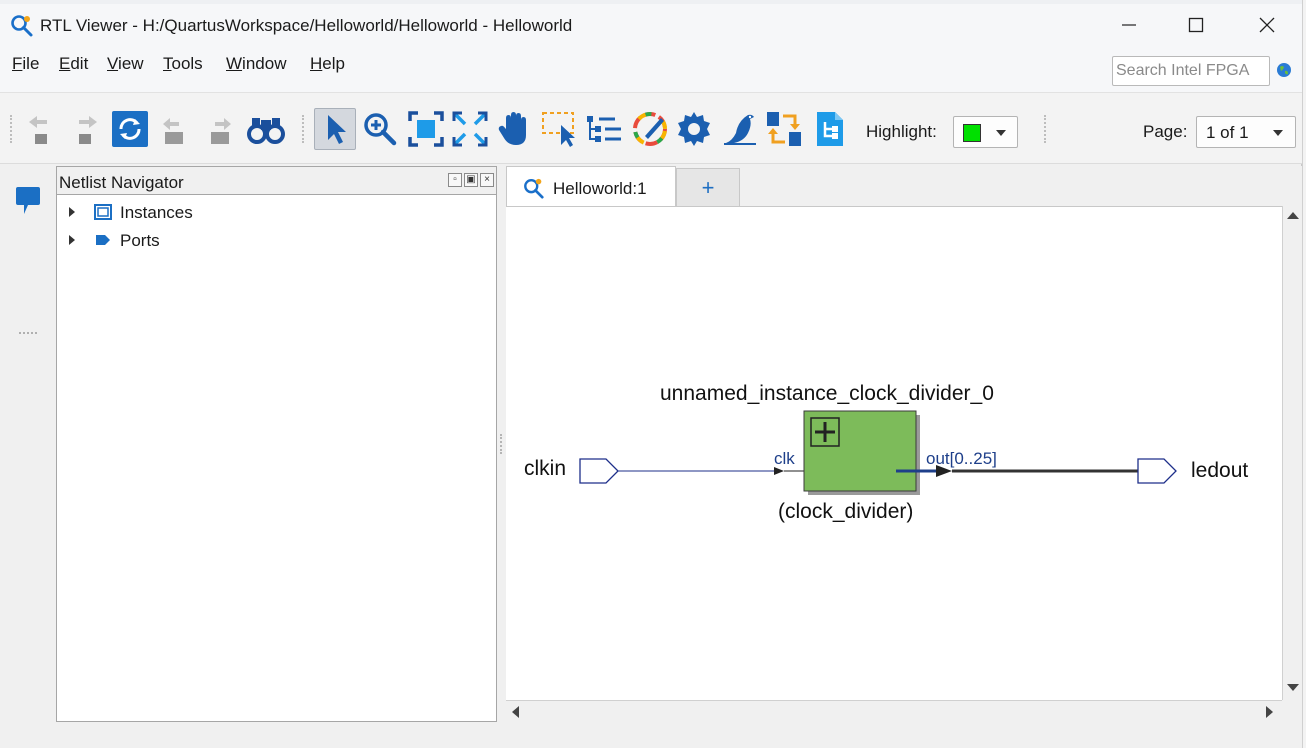 The width and height of the screenshot is (1306, 748). I want to click on menu-help: Help, so click(327, 64).